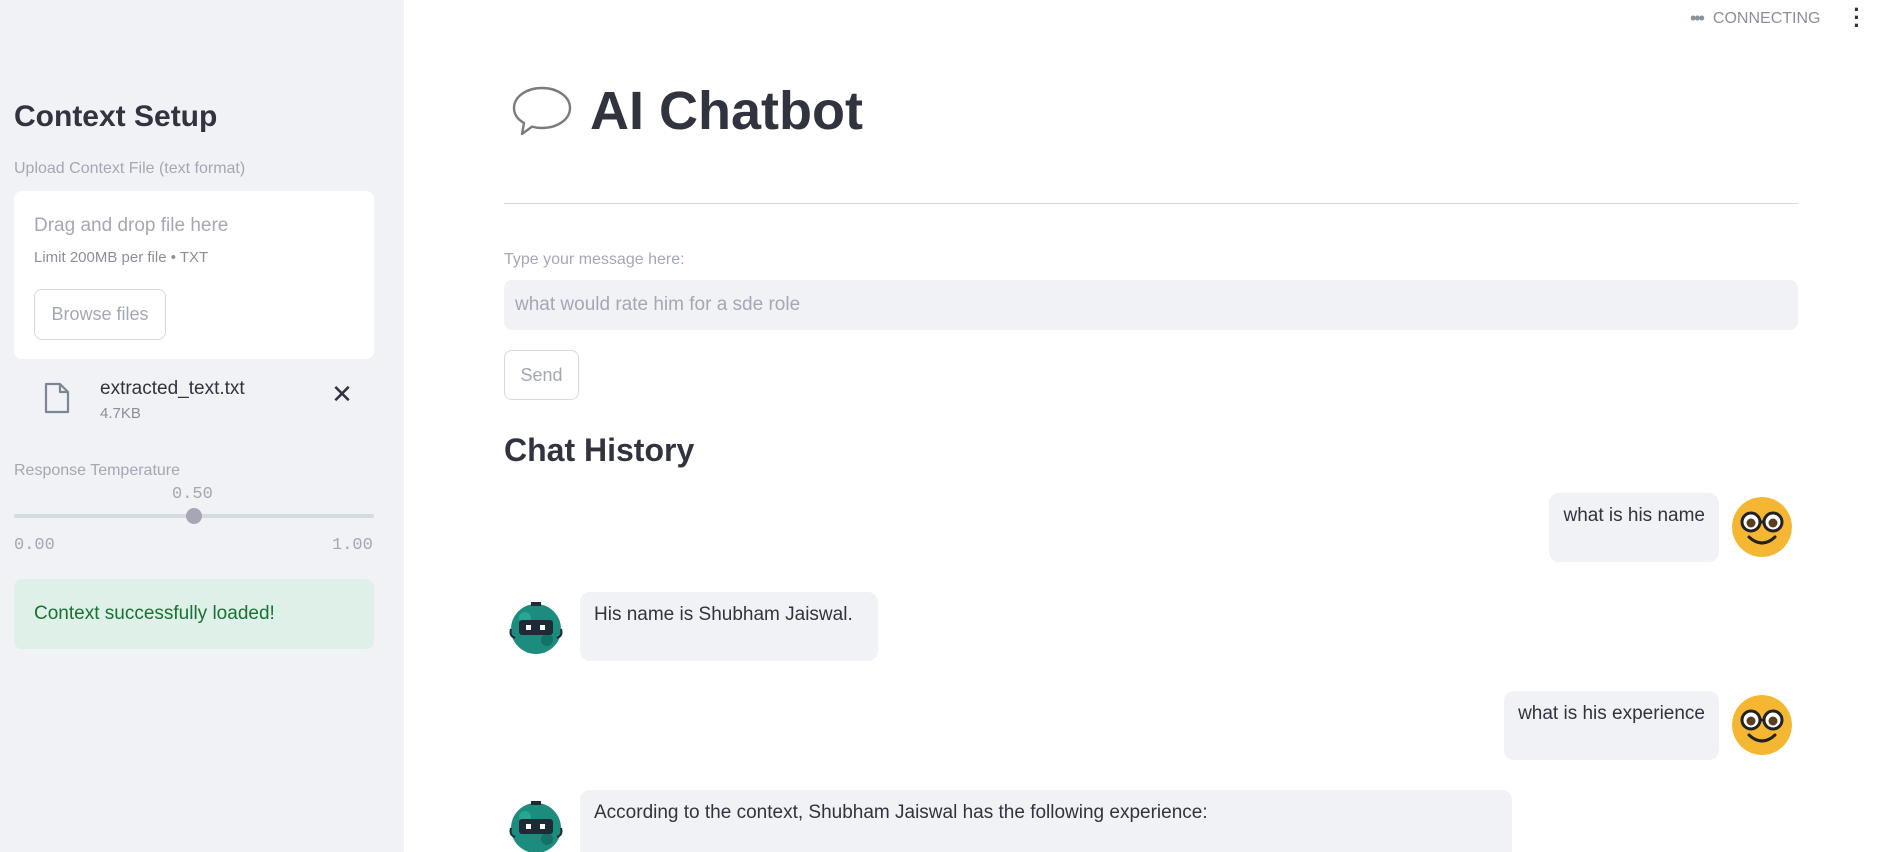 The width and height of the screenshot is (1903, 852). Describe the element at coordinates (541, 375) in the screenshot. I see `send-button: Send` at that location.